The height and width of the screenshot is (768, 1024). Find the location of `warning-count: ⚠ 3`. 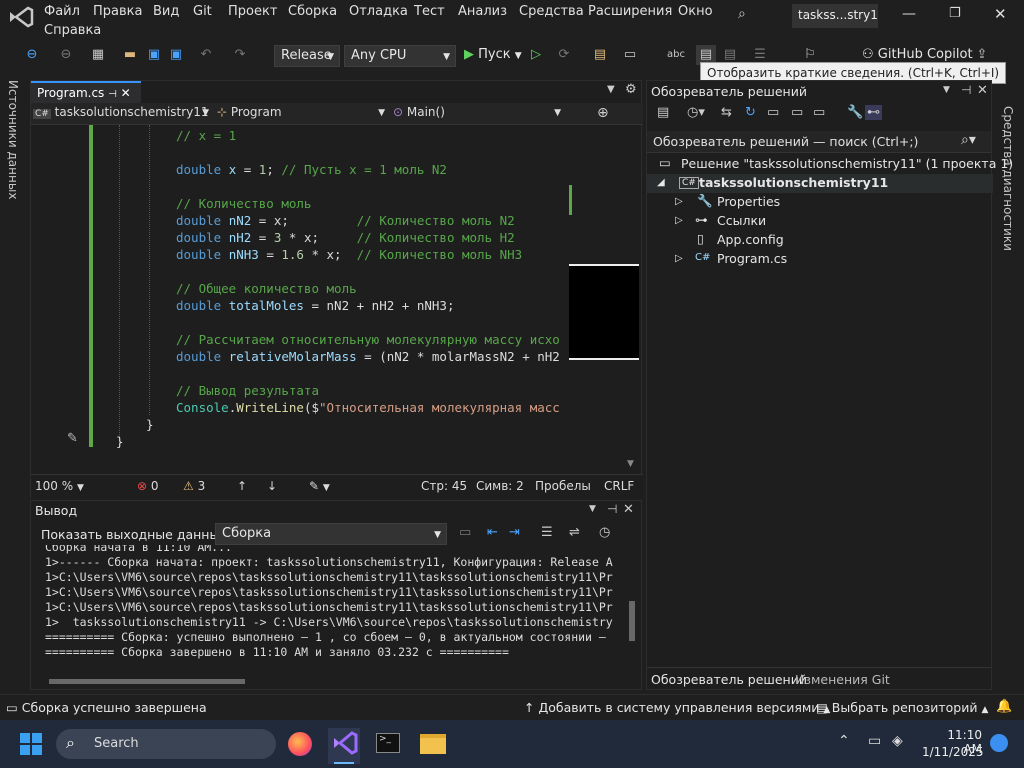

warning-count: ⚠ 3 is located at coordinates (194, 486).